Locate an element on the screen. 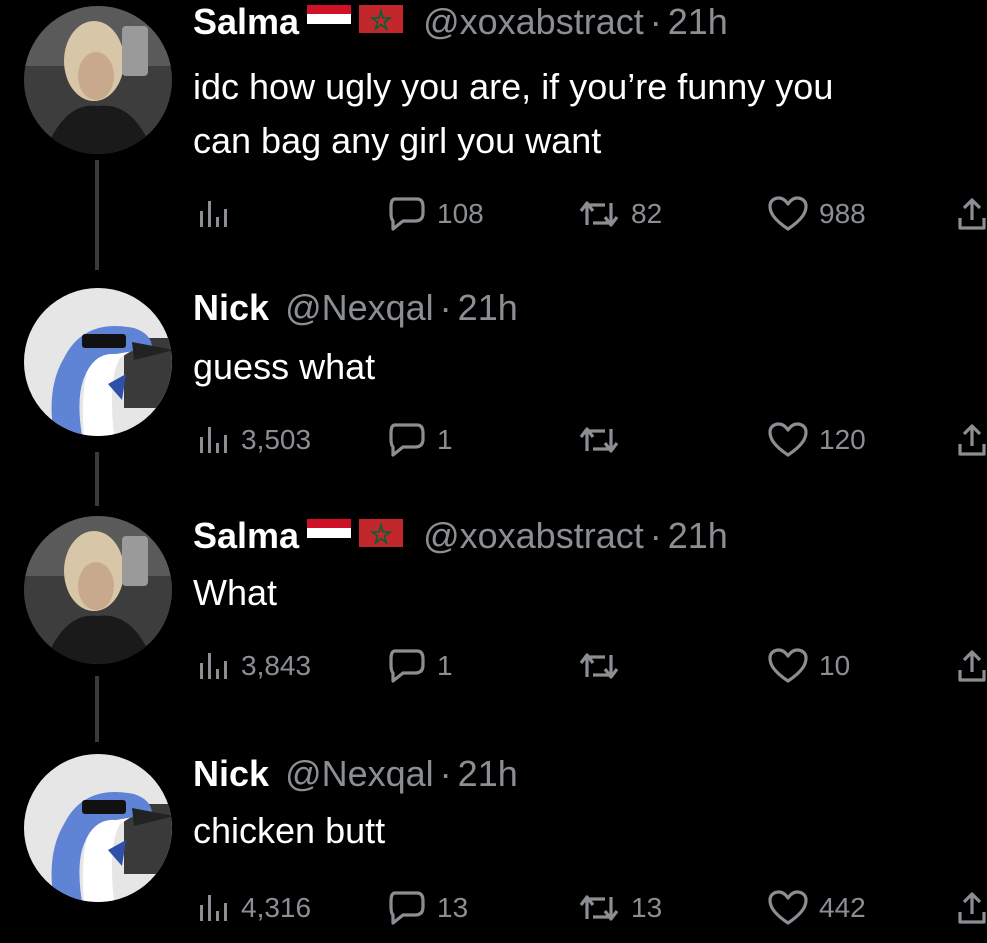 The width and height of the screenshot is (987, 943). repost-count: 82 is located at coordinates (647, 213).